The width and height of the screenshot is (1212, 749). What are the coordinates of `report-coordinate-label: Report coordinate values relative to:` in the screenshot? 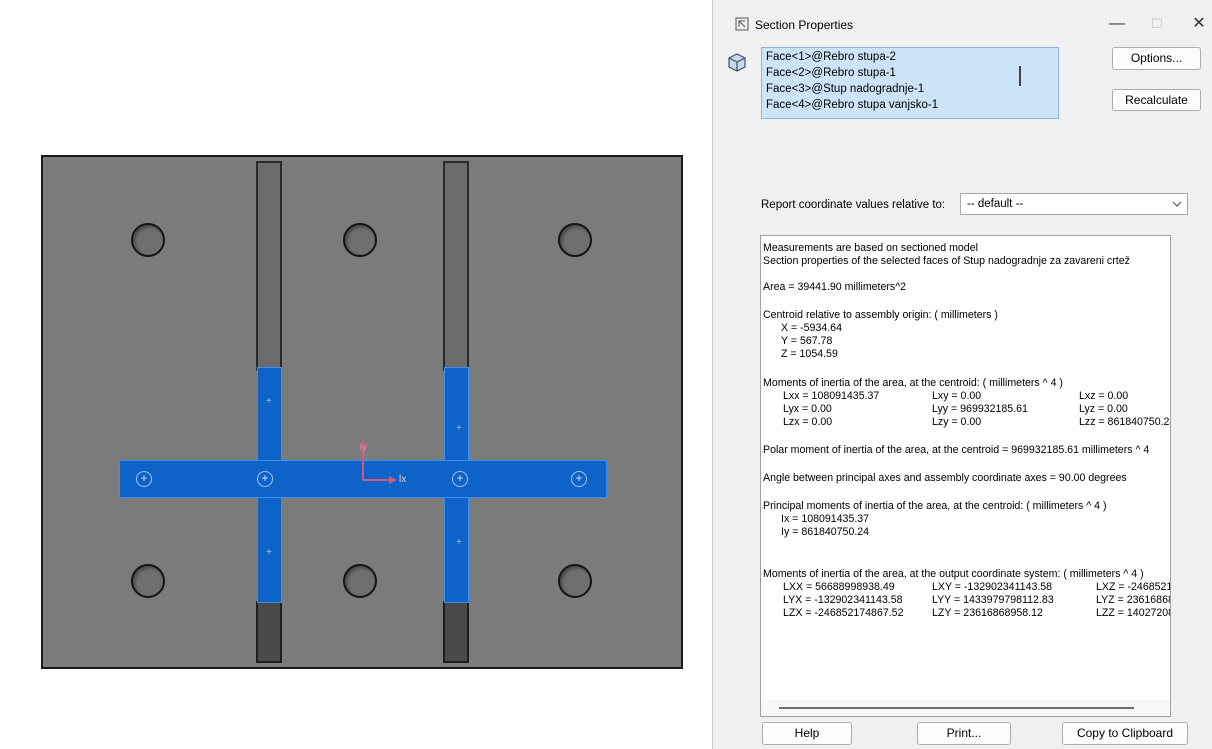 It's located at (853, 205).